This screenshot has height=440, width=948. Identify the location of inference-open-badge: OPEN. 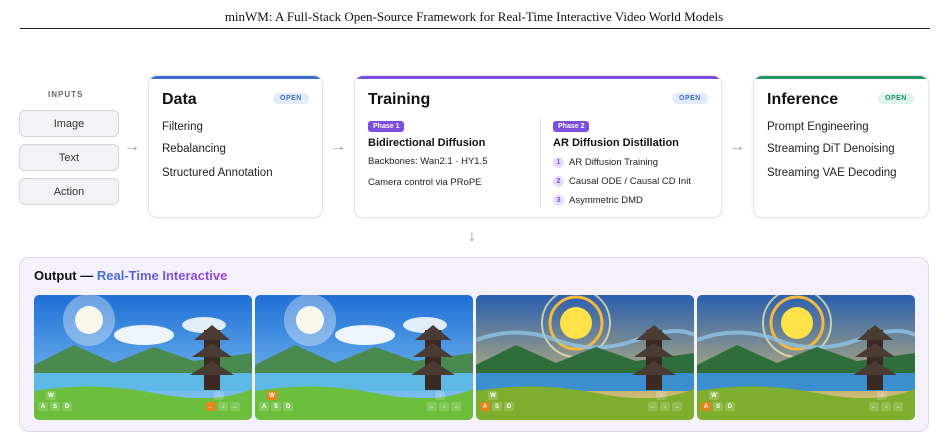
(896, 98).